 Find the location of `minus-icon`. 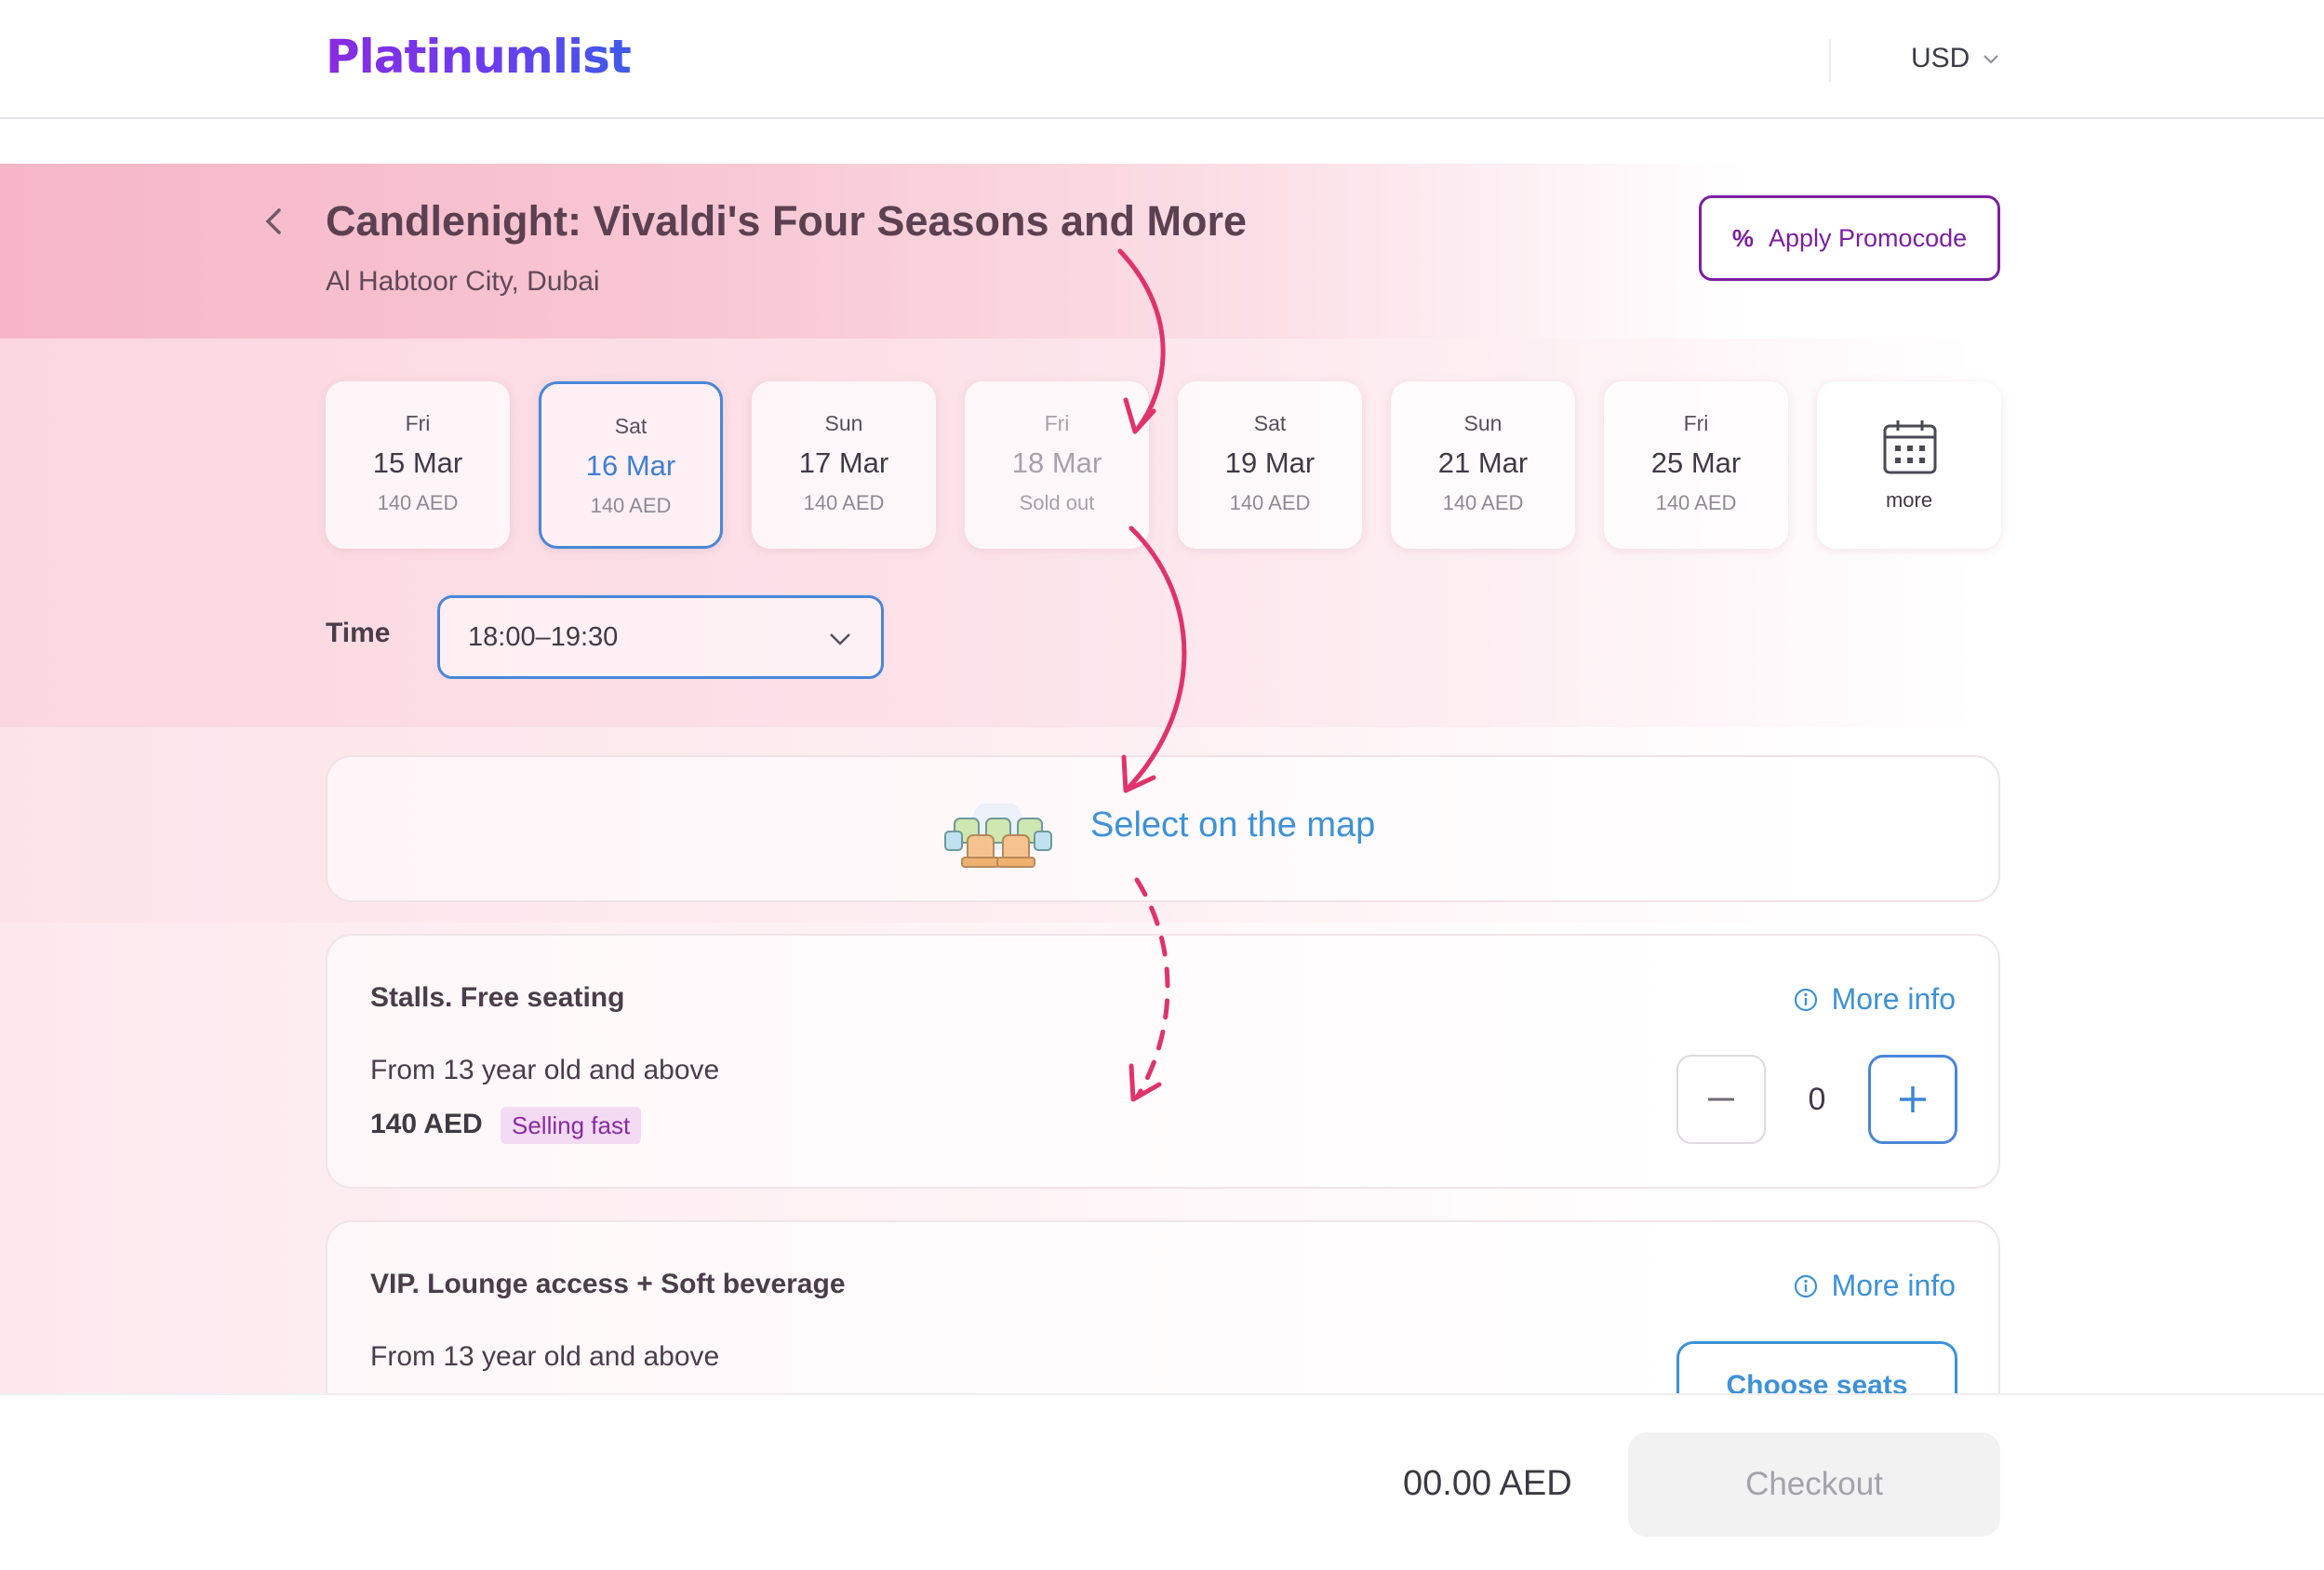

minus-icon is located at coordinates (1721, 1099).